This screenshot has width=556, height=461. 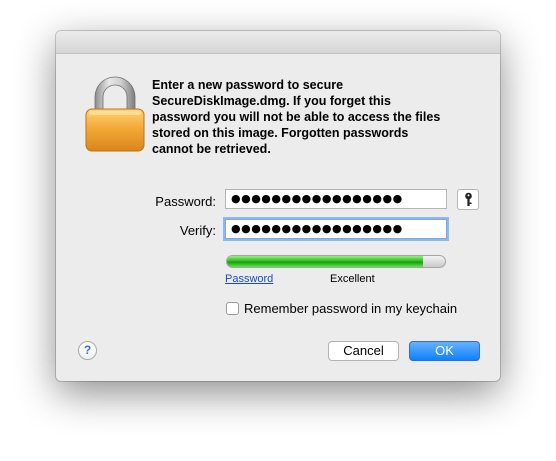 I want to click on password-help-link: Password, so click(x=249, y=279).